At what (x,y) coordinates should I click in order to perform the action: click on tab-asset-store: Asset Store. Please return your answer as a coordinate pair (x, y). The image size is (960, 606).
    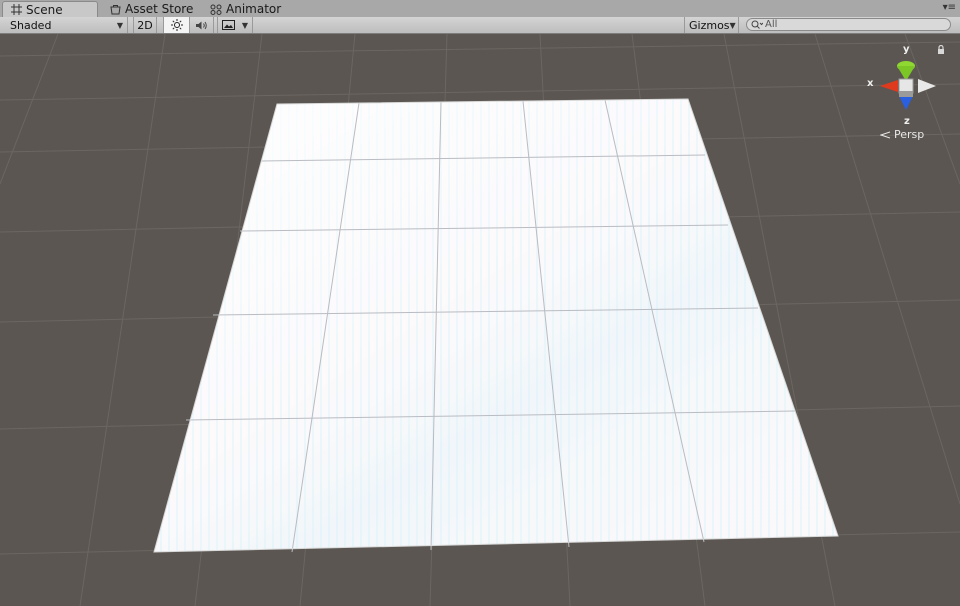
    Looking at the image, I should click on (152, 9).